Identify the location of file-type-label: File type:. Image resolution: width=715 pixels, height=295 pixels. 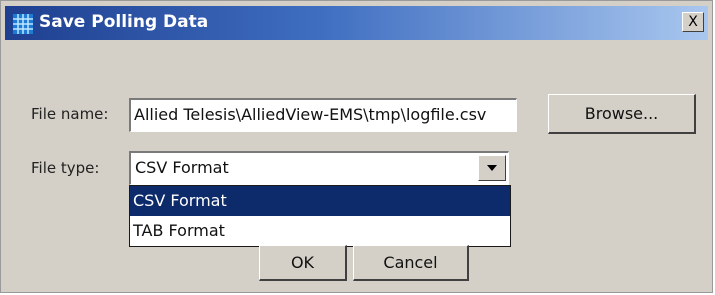
(65, 168).